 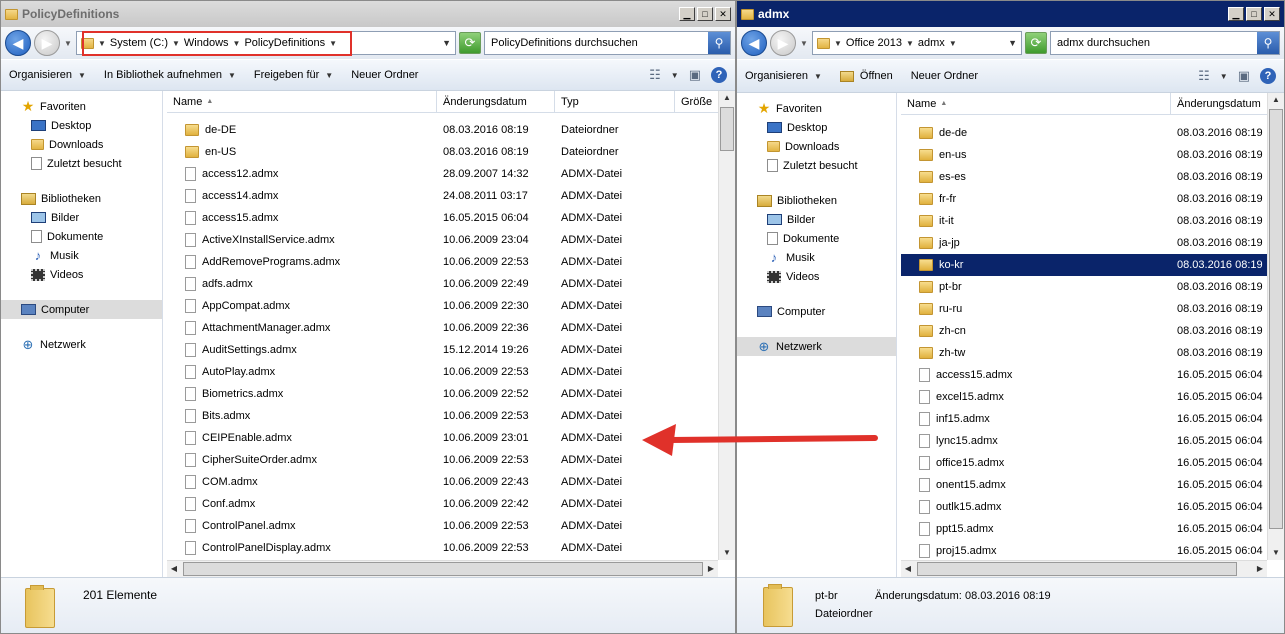 I want to click on file-row: office15.admx 16.05.2015 06:04, so click(x=1091, y=463).